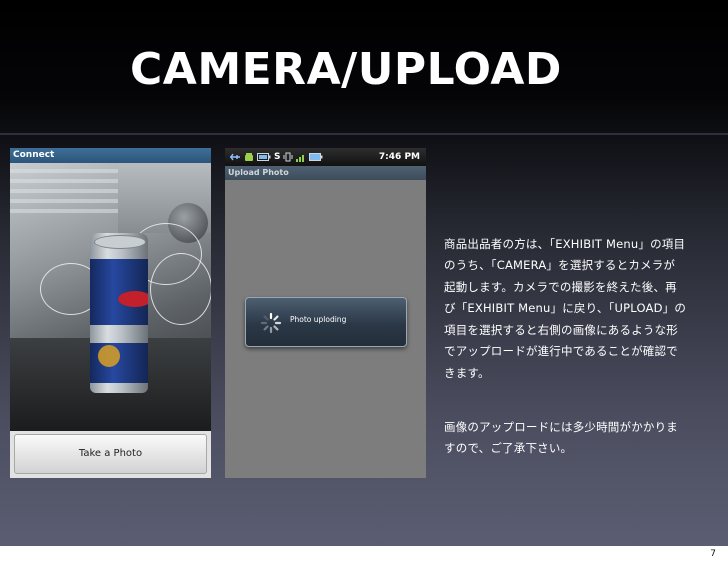 The height and width of the screenshot is (561, 728). I want to click on loading-spinner-icon, so click(271, 323).